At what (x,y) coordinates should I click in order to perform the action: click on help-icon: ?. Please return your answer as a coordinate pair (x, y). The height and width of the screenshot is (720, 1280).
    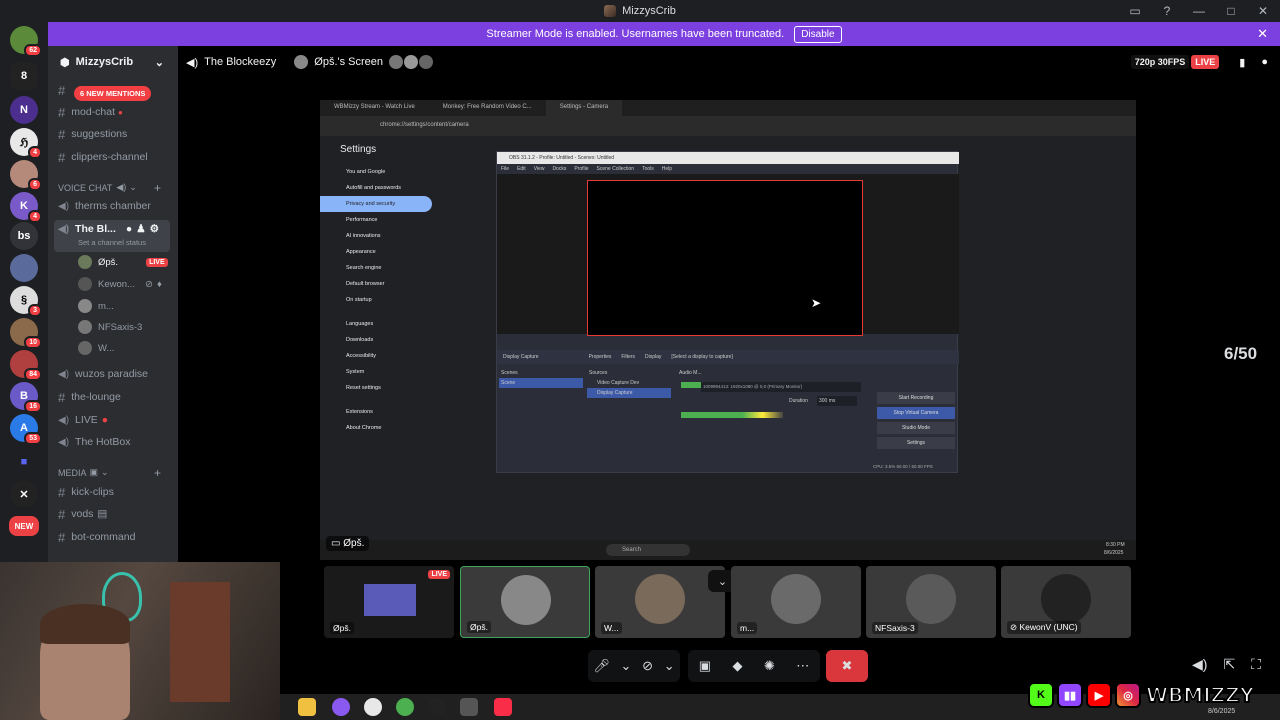
    Looking at the image, I should click on (1167, 11).